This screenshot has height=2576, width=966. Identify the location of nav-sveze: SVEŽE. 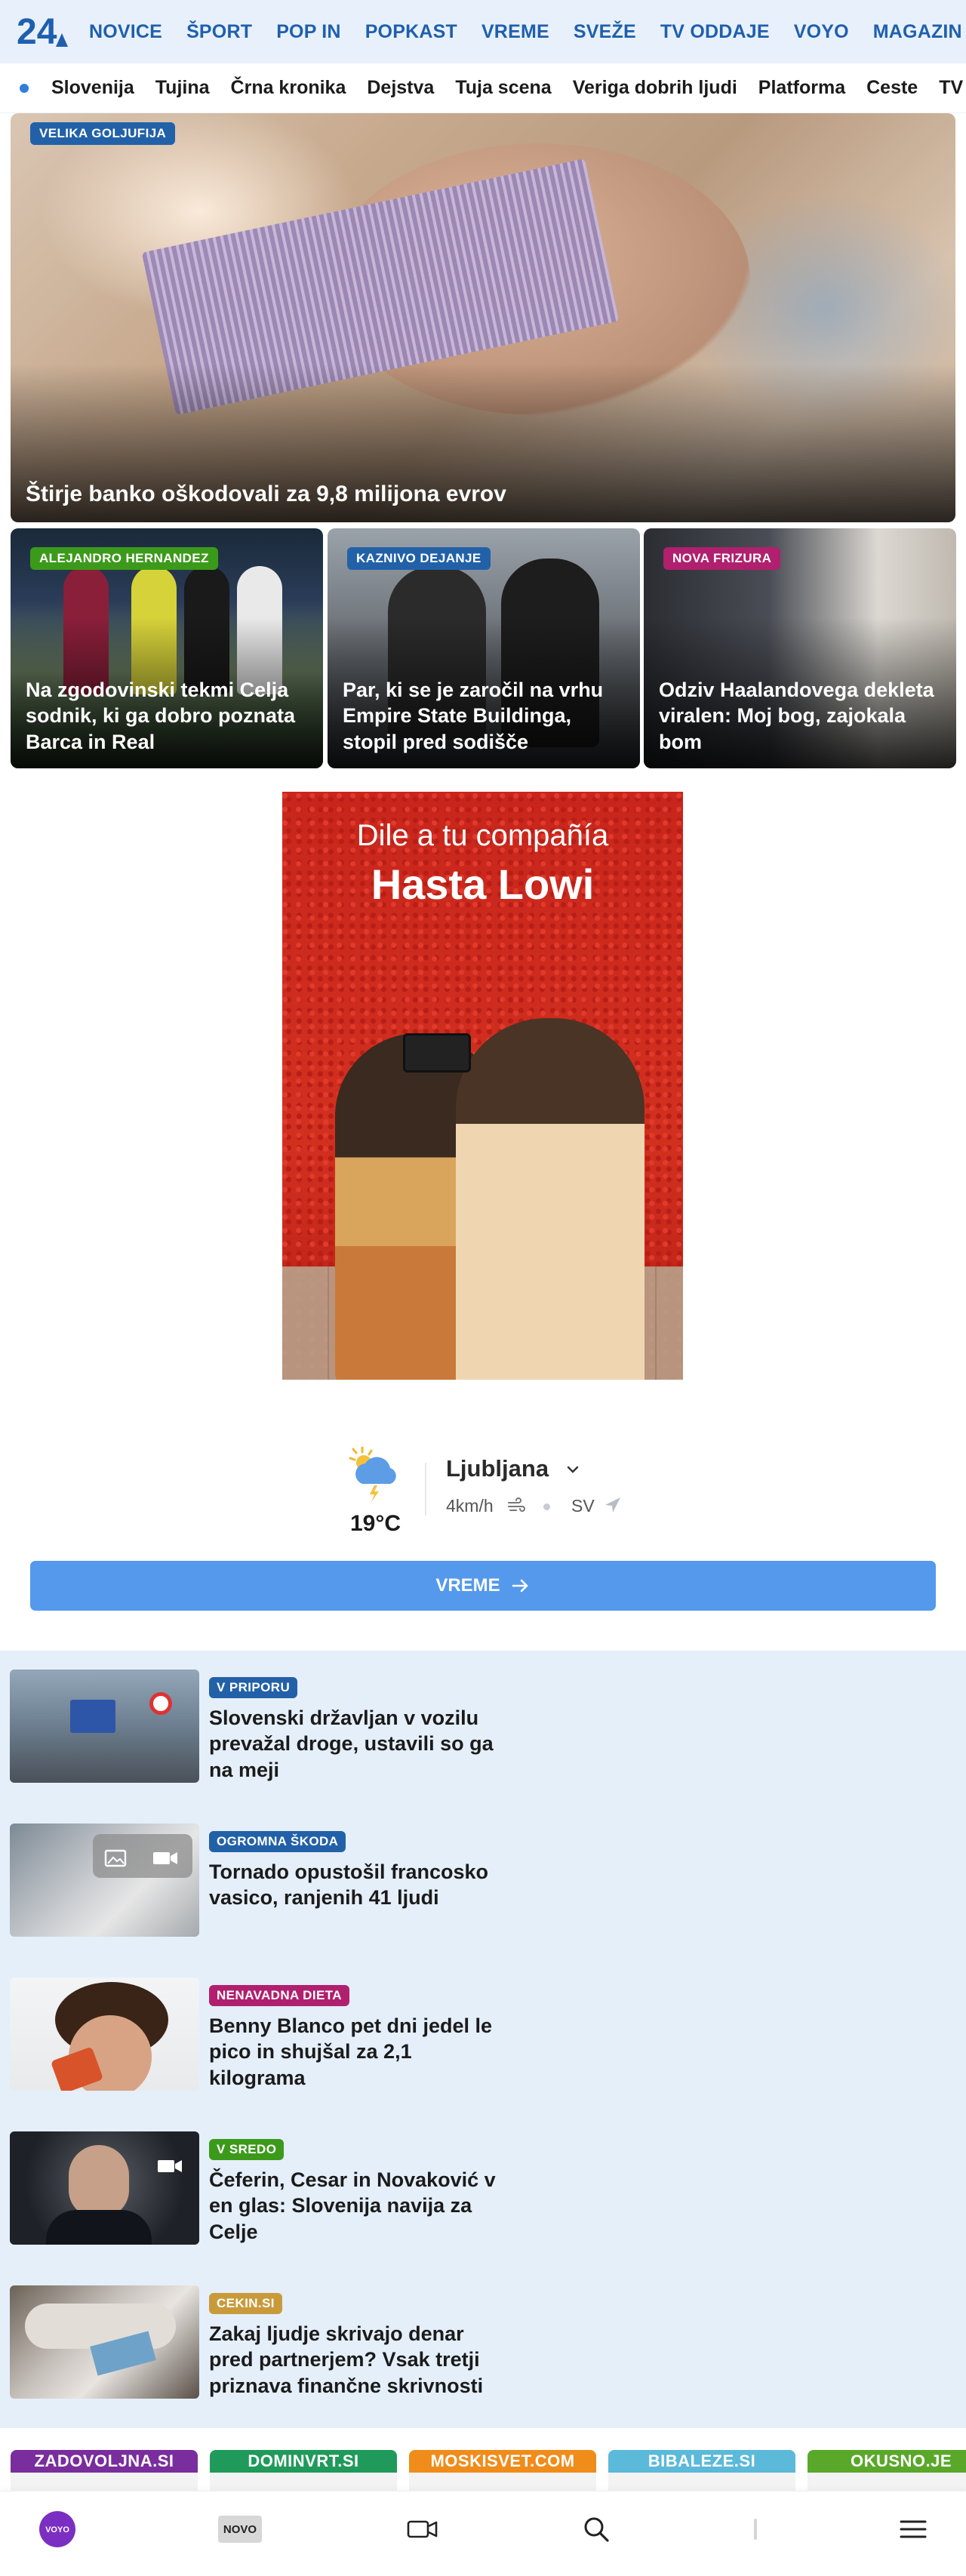
(605, 32).